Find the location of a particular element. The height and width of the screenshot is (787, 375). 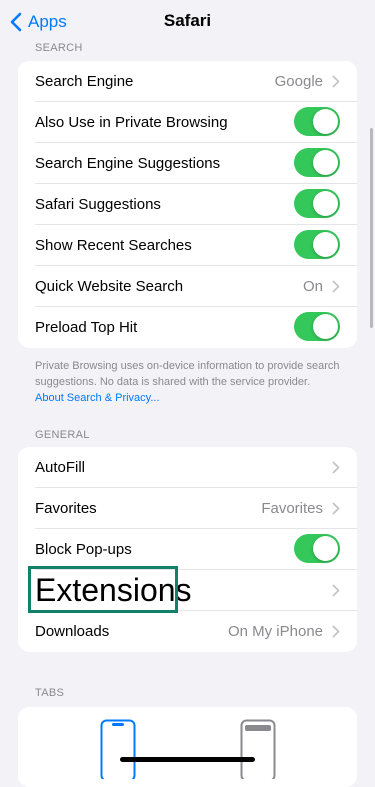

search-section-header: SEARCH is located at coordinates (59, 48).